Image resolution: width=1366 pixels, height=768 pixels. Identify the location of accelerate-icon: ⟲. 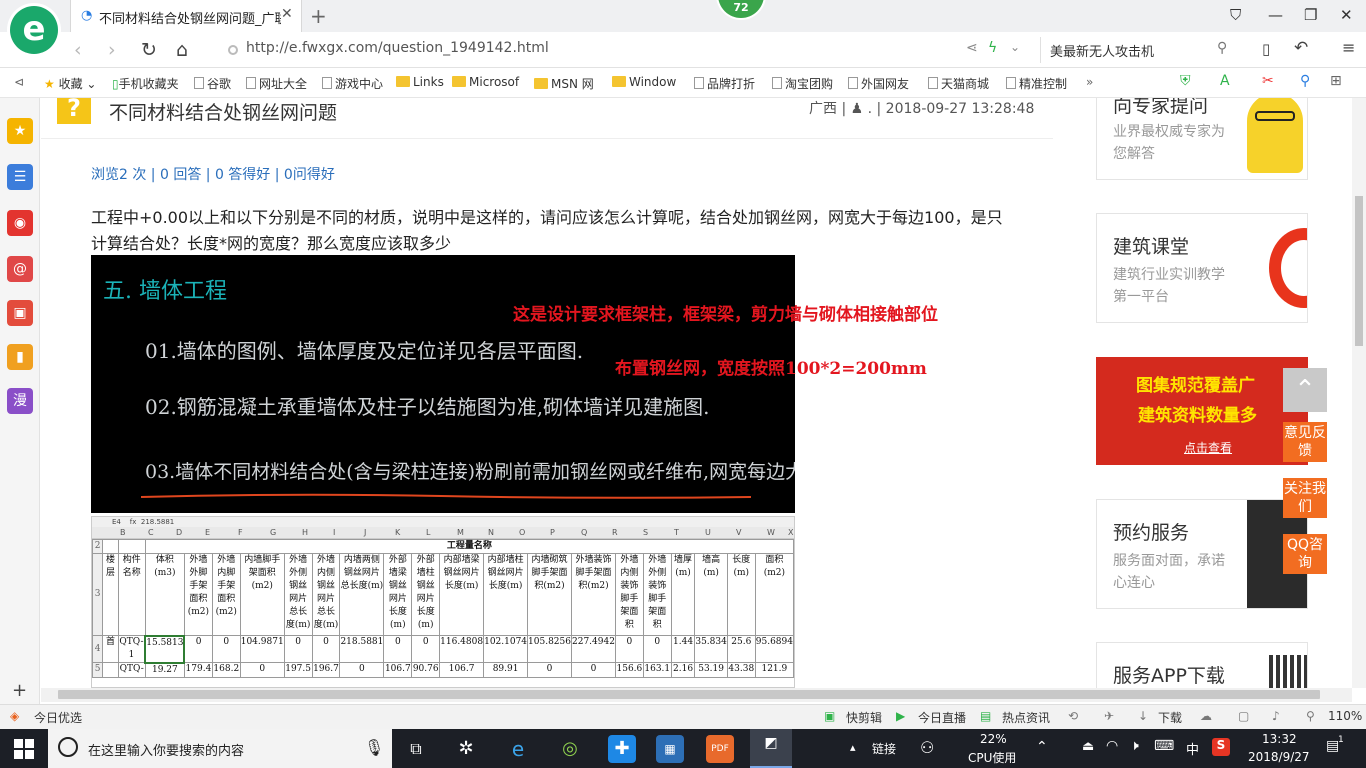
(1073, 716).